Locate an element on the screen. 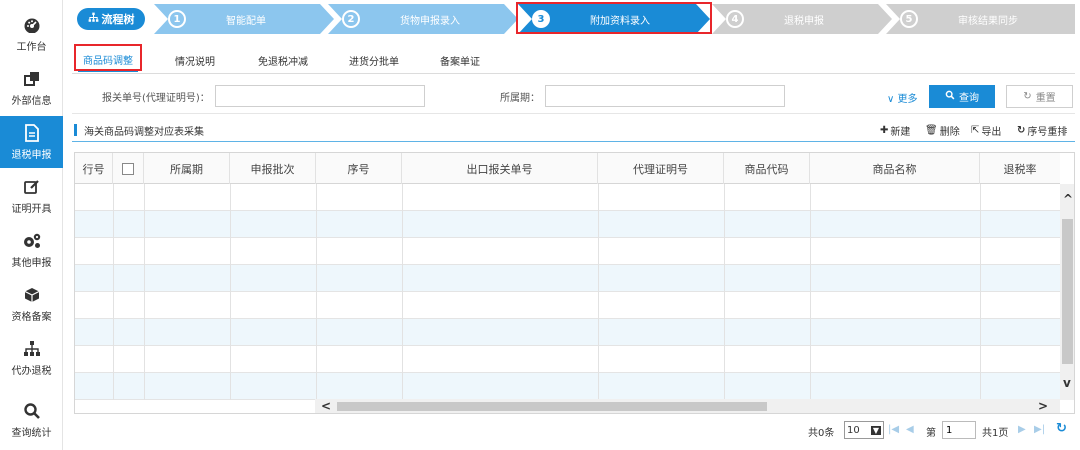  sidebar-item-workbench: 工作台 is located at coordinates (31, 34).